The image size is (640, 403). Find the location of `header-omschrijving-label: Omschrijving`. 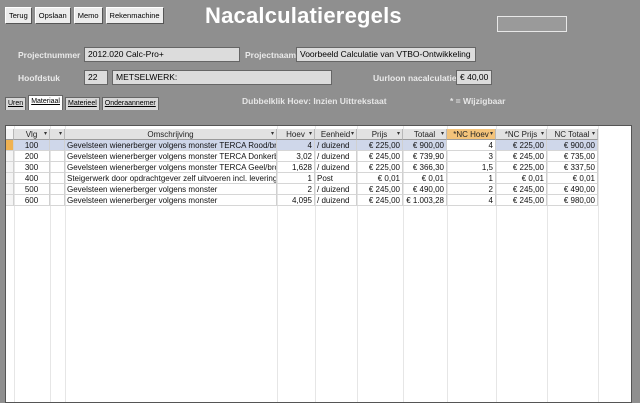

header-omschrijving-label: Omschrijving is located at coordinates (170, 134).